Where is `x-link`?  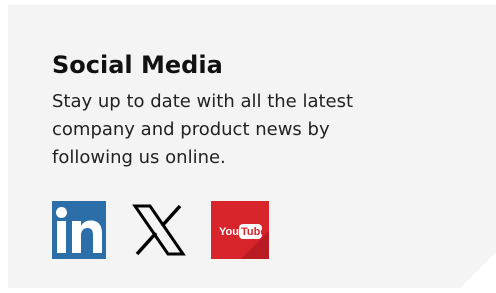 x-link is located at coordinates (159, 230).